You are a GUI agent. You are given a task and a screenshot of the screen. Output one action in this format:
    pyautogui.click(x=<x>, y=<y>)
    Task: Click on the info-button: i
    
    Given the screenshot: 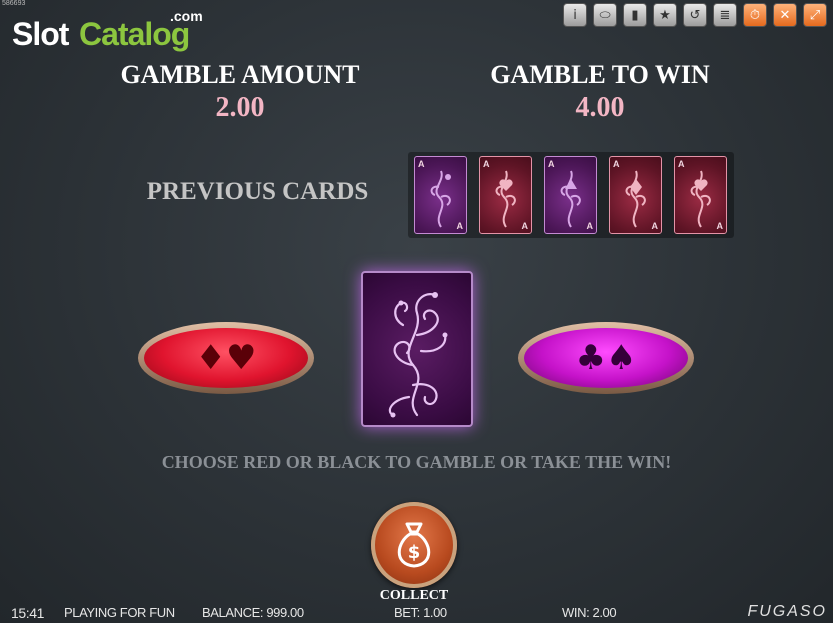 What is the action you would take?
    pyautogui.click(x=575, y=15)
    